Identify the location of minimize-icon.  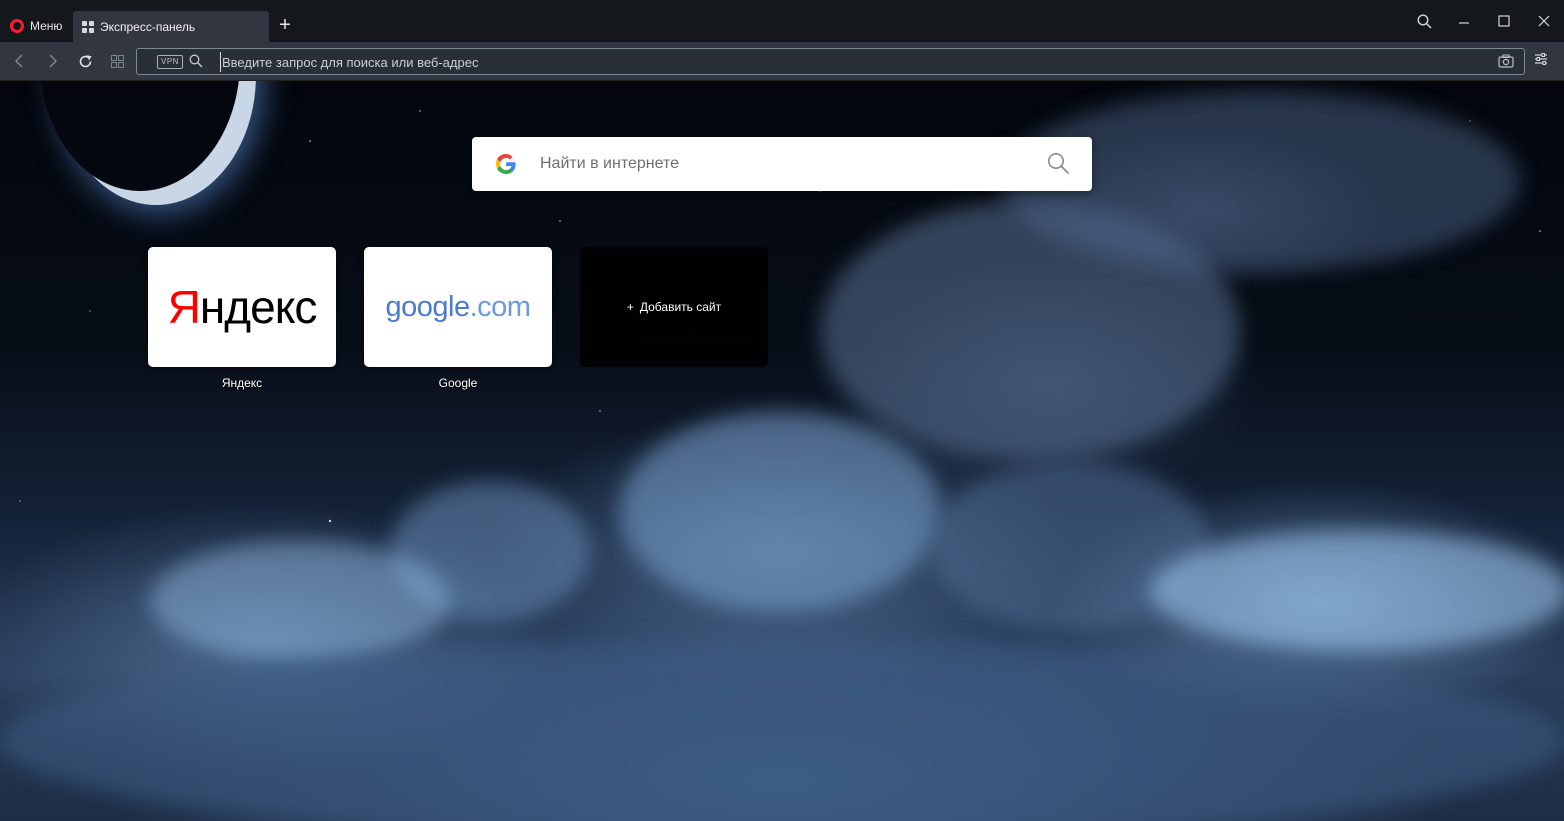
(1464, 23).